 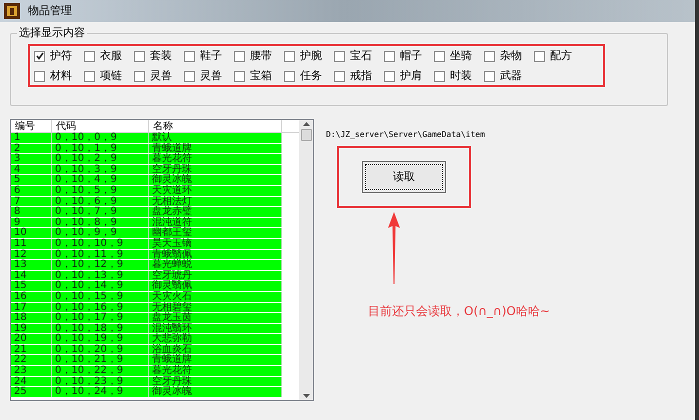 What do you see at coordinates (411, 76) in the screenshot?
I see `checkbox-label: 护肩` at bounding box center [411, 76].